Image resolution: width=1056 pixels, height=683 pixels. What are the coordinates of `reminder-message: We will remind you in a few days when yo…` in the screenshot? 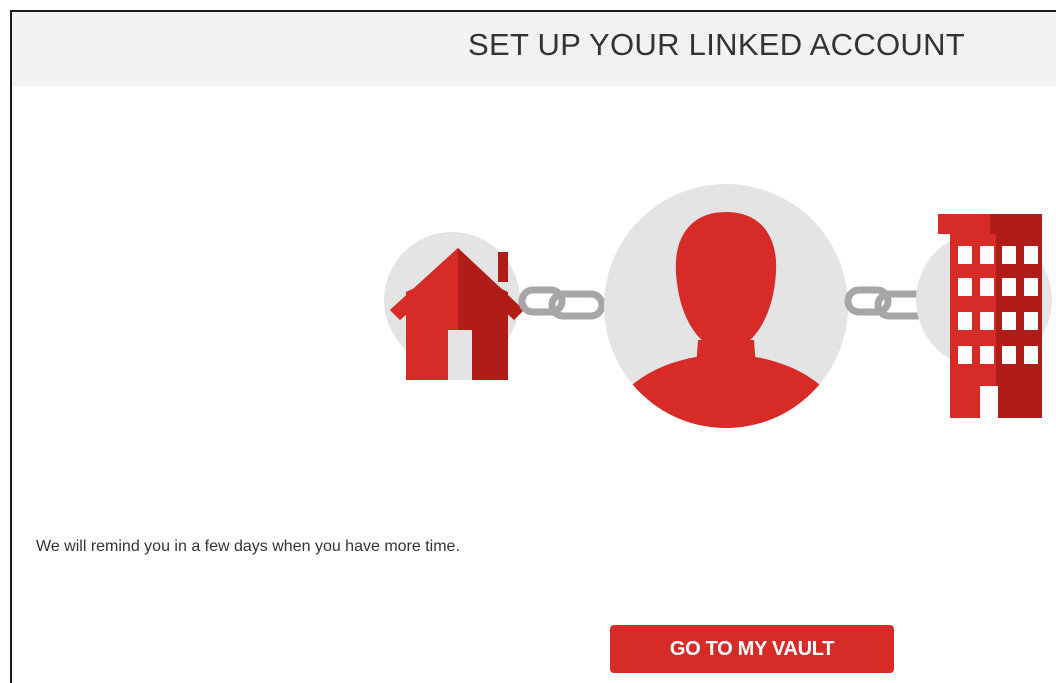 It's located at (248, 546).